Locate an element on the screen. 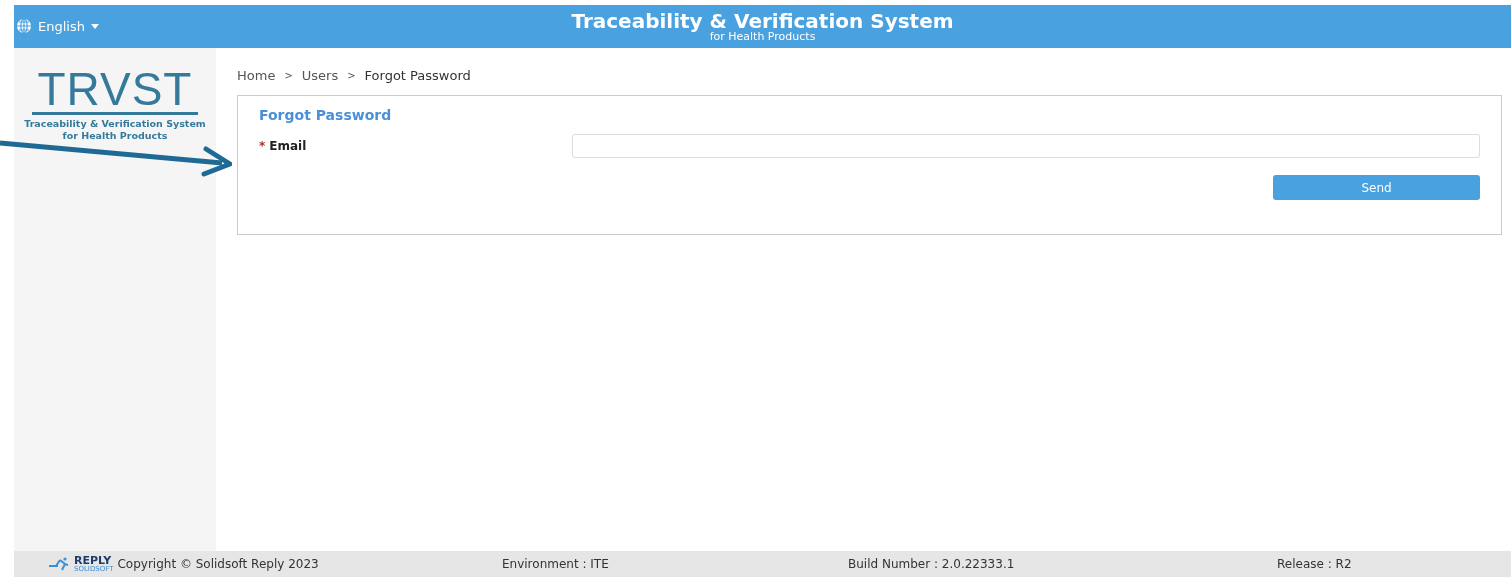 The height and width of the screenshot is (577, 1511). logo-tagline: Traceability & Verification System is located at coordinates (115, 123).